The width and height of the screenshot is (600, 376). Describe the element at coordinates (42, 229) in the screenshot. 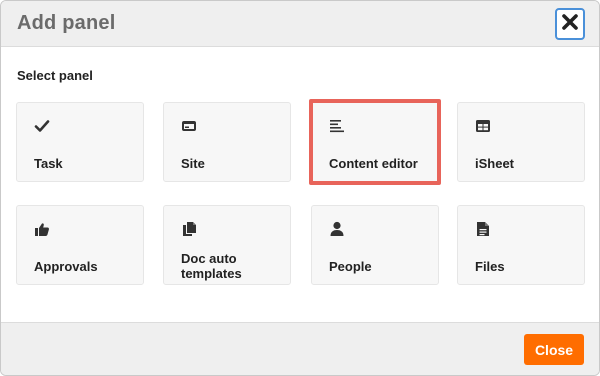

I see `thumbs-up-icon` at that location.